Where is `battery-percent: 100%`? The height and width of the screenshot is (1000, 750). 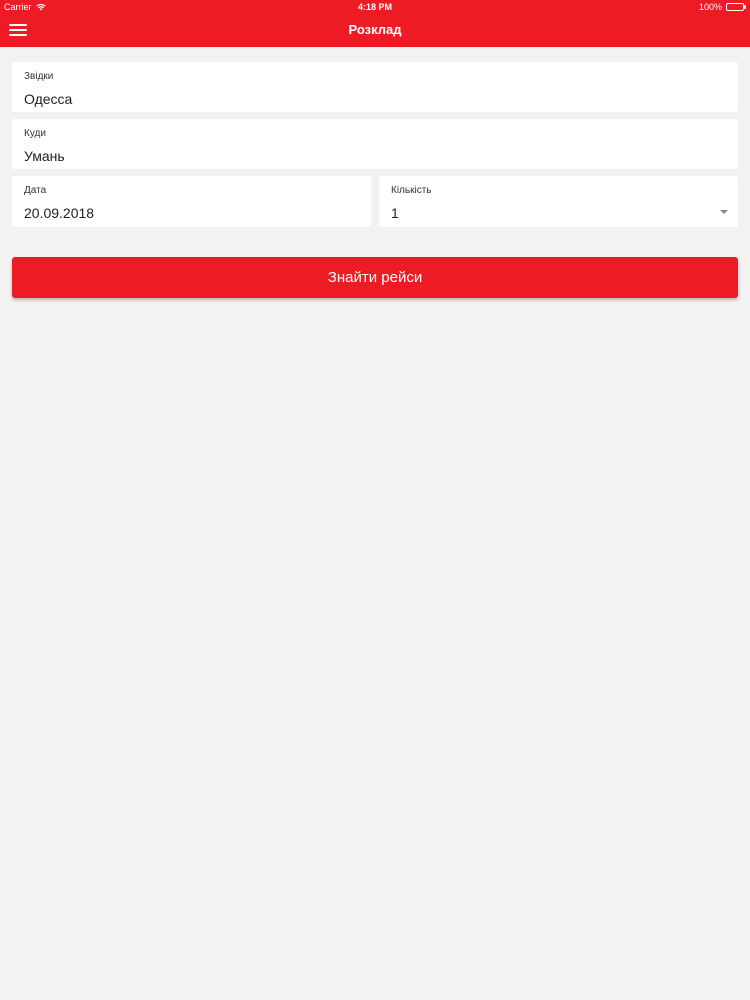
battery-percent: 100% is located at coordinates (710, 7).